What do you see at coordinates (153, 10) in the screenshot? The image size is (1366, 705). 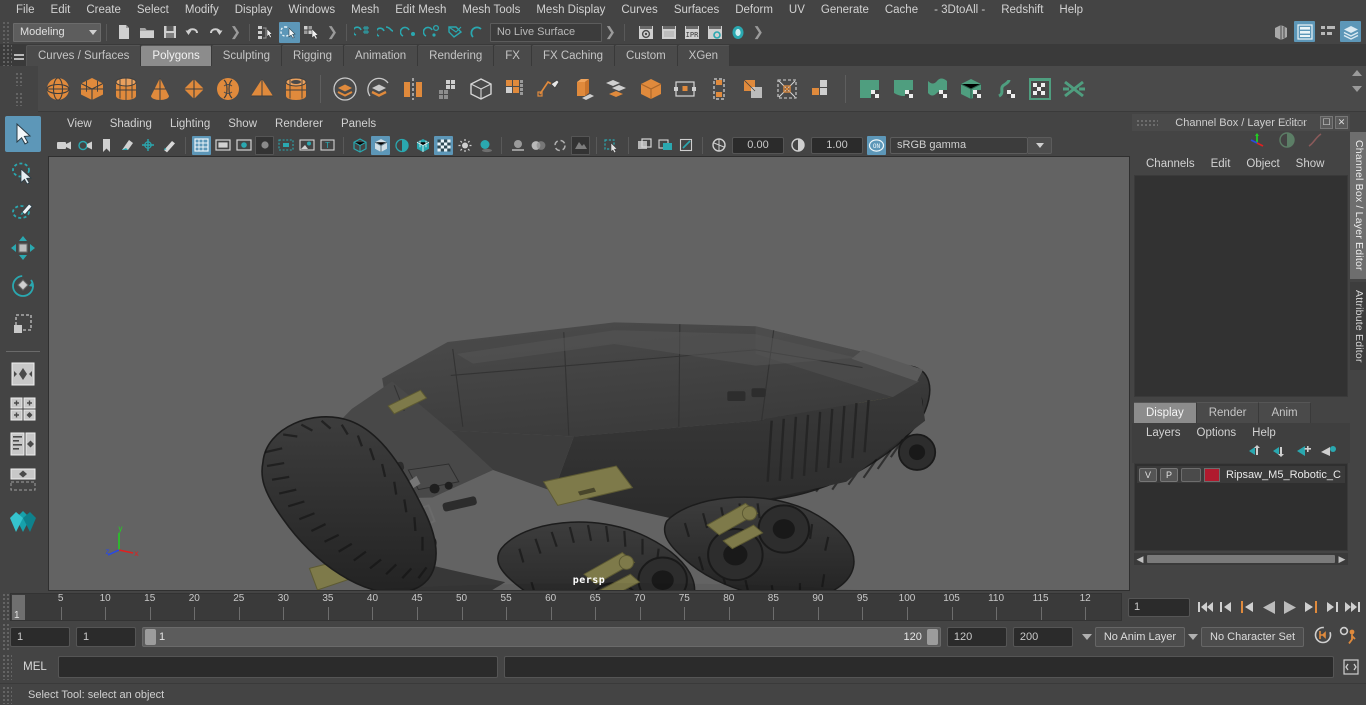 I see `menu-select: Select` at bounding box center [153, 10].